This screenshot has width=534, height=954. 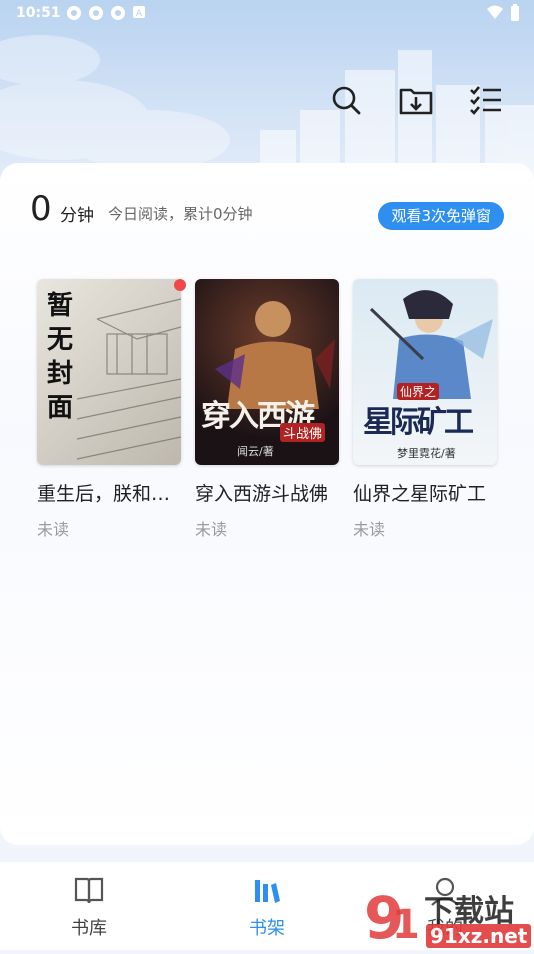 I want to click on book-cover: 星际矿工 仙界之 梦里霓花/著, so click(x=425, y=372).